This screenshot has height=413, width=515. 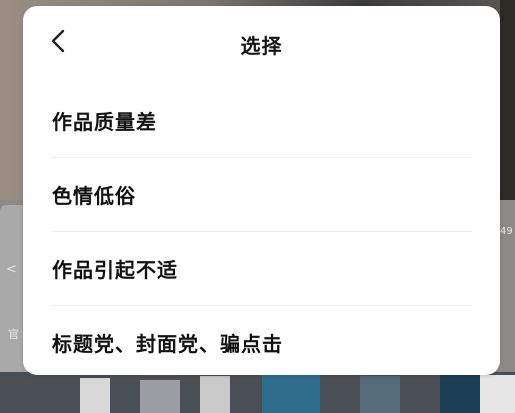 What do you see at coordinates (262, 121) in the screenshot?
I see `option-low-quality: 作品质量差` at bounding box center [262, 121].